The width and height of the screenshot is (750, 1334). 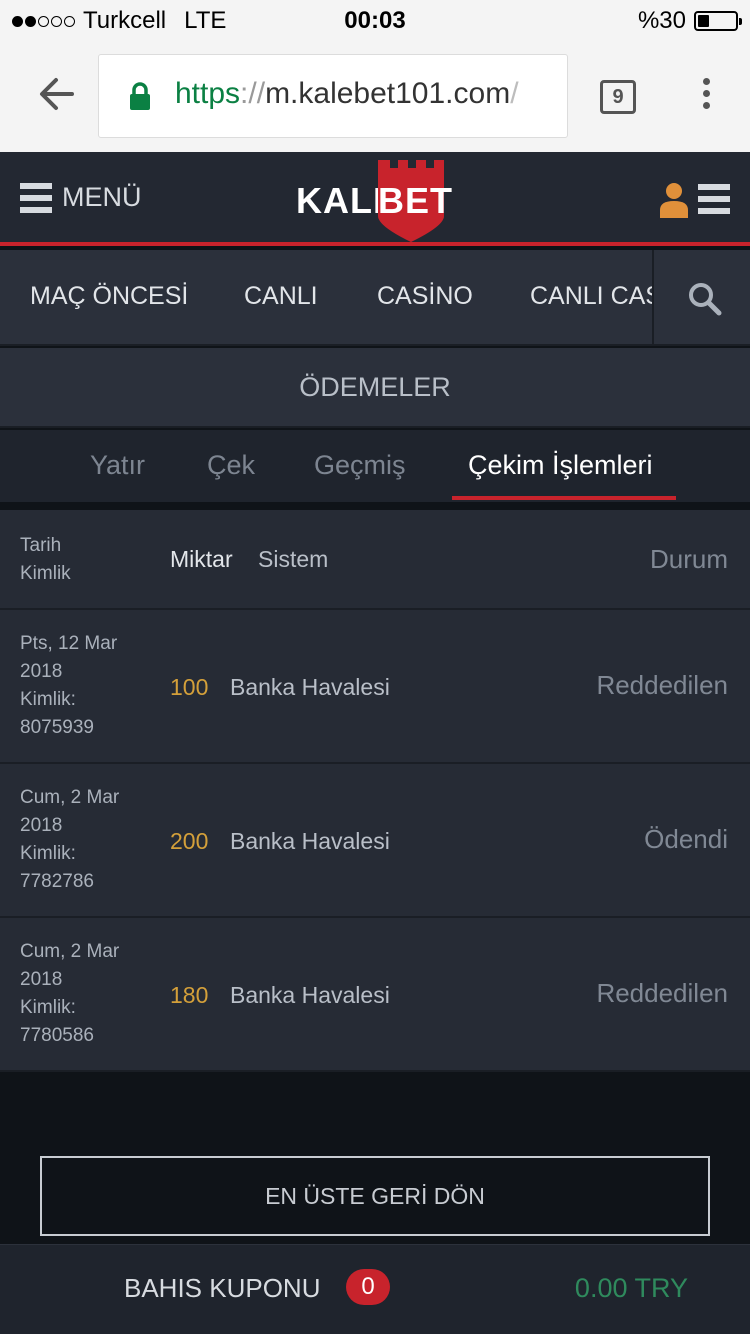 What do you see at coordinates (41, 545) in the screenshot?
I see `header-date: Tarih` at bounding box center [41, 545].